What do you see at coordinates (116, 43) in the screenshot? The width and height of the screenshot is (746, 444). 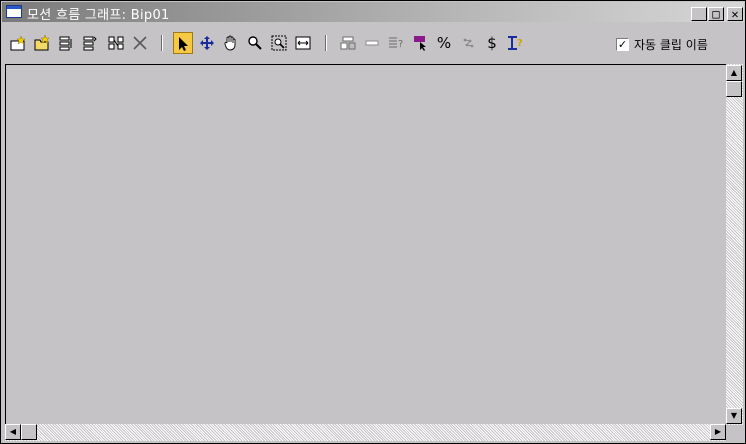 I see `create-transition-icon` at bounding box center [116, 43].